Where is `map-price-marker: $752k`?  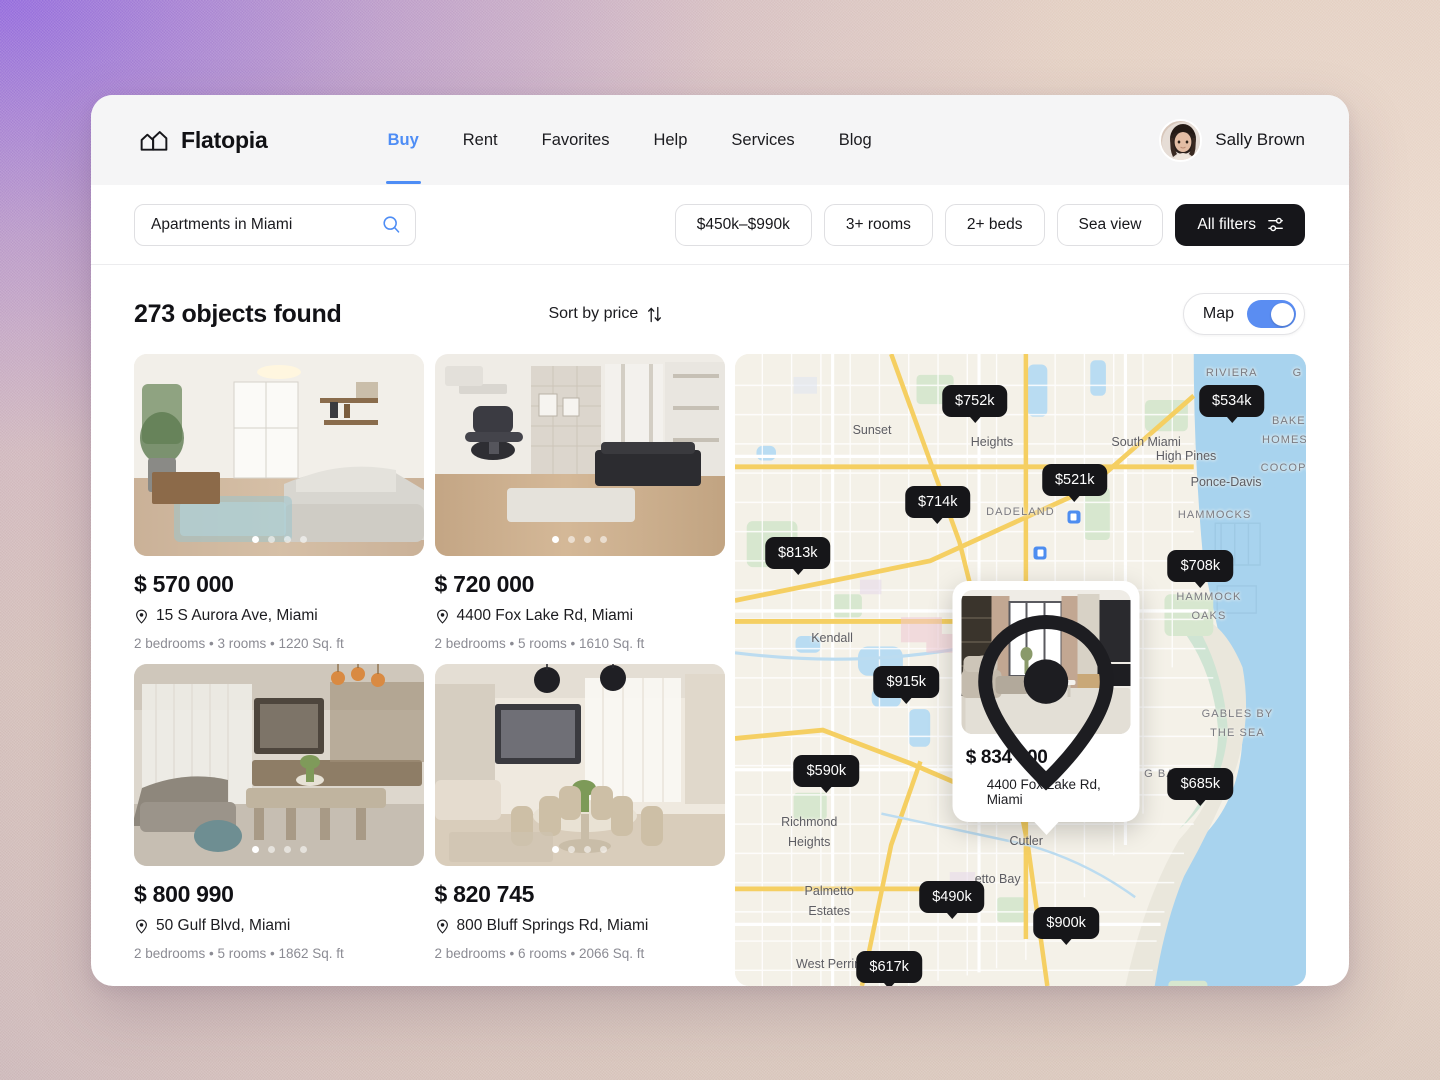
map-price-marker: $752k is located at coordinates (975, 401).